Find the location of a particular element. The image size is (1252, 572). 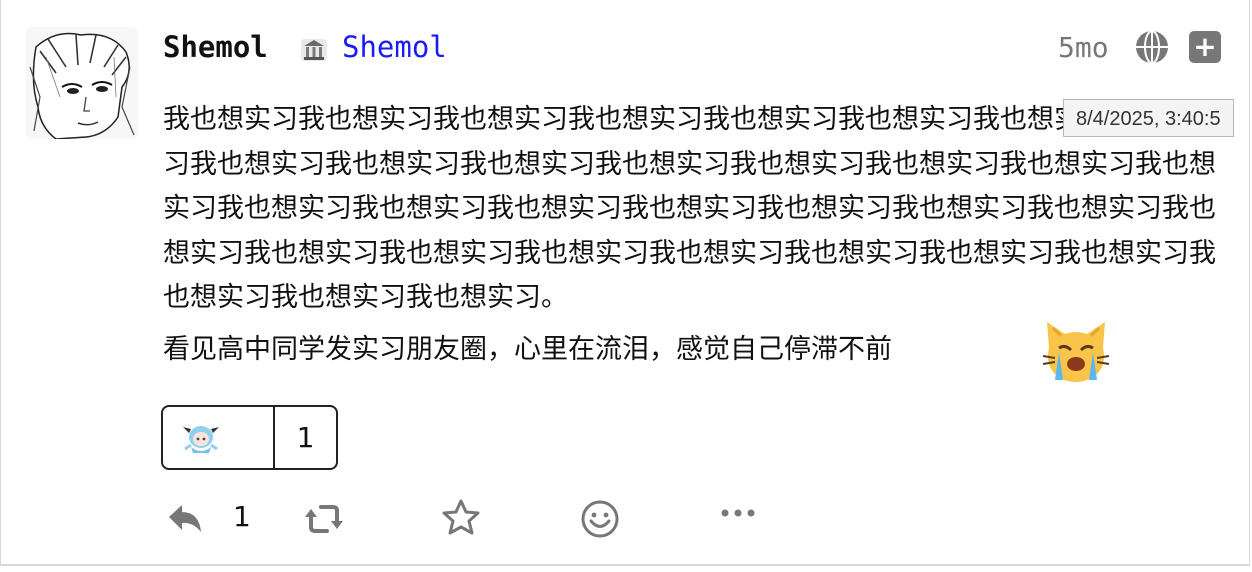

more-icon is located at coordinates (738, 513).